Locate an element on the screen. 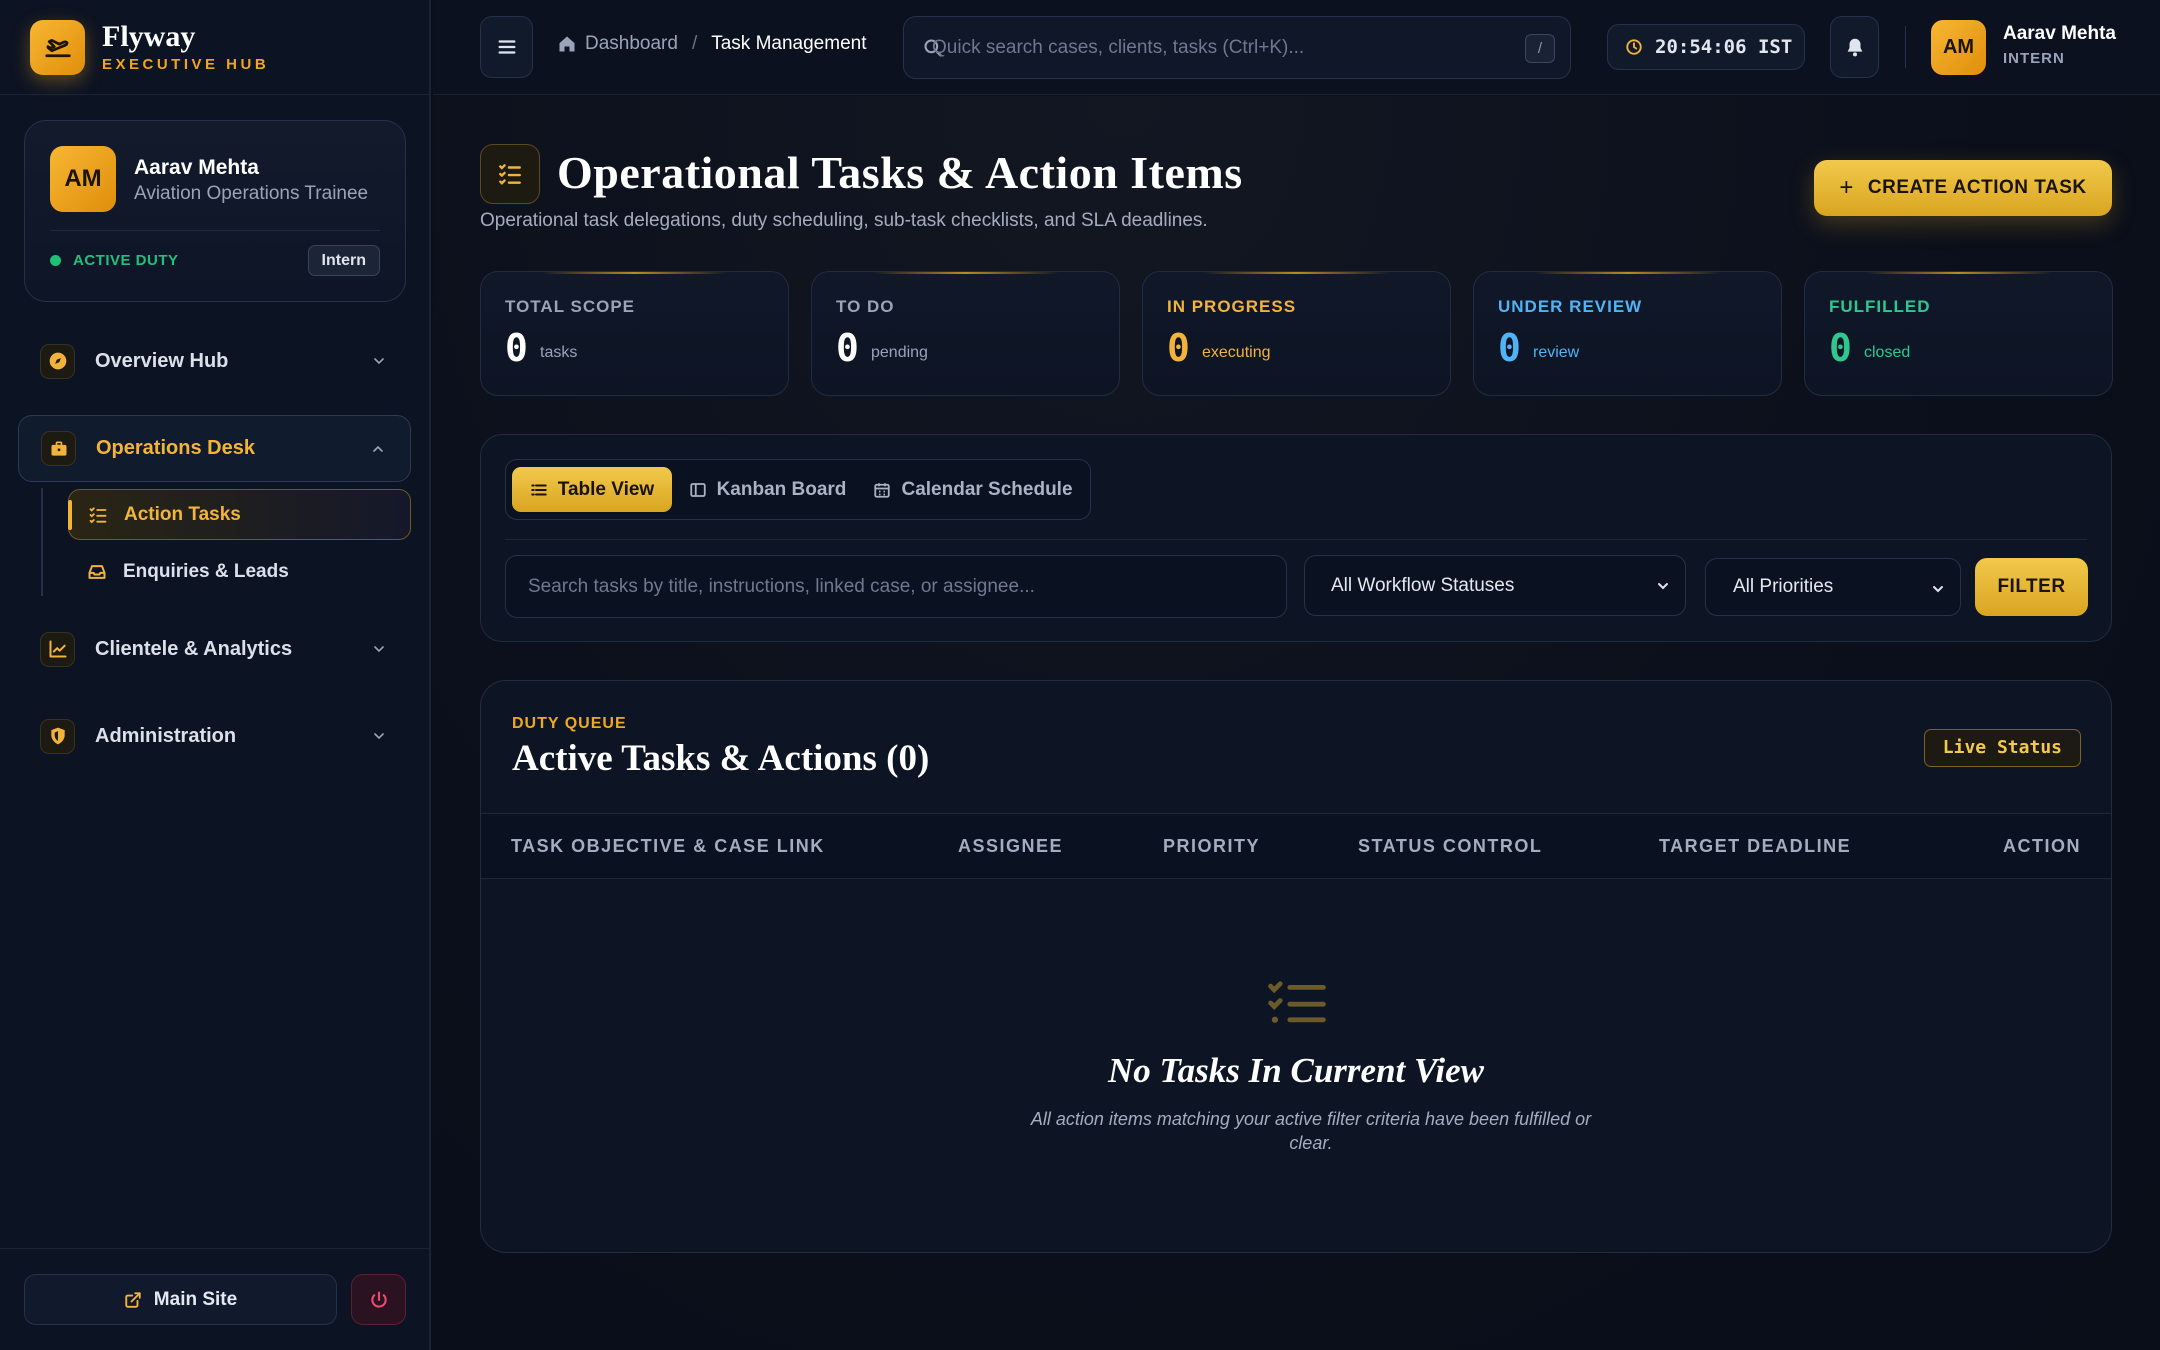 The height and width of the screenshot is (1350, 2160). compass-icon is located at coordinates (57, 361).